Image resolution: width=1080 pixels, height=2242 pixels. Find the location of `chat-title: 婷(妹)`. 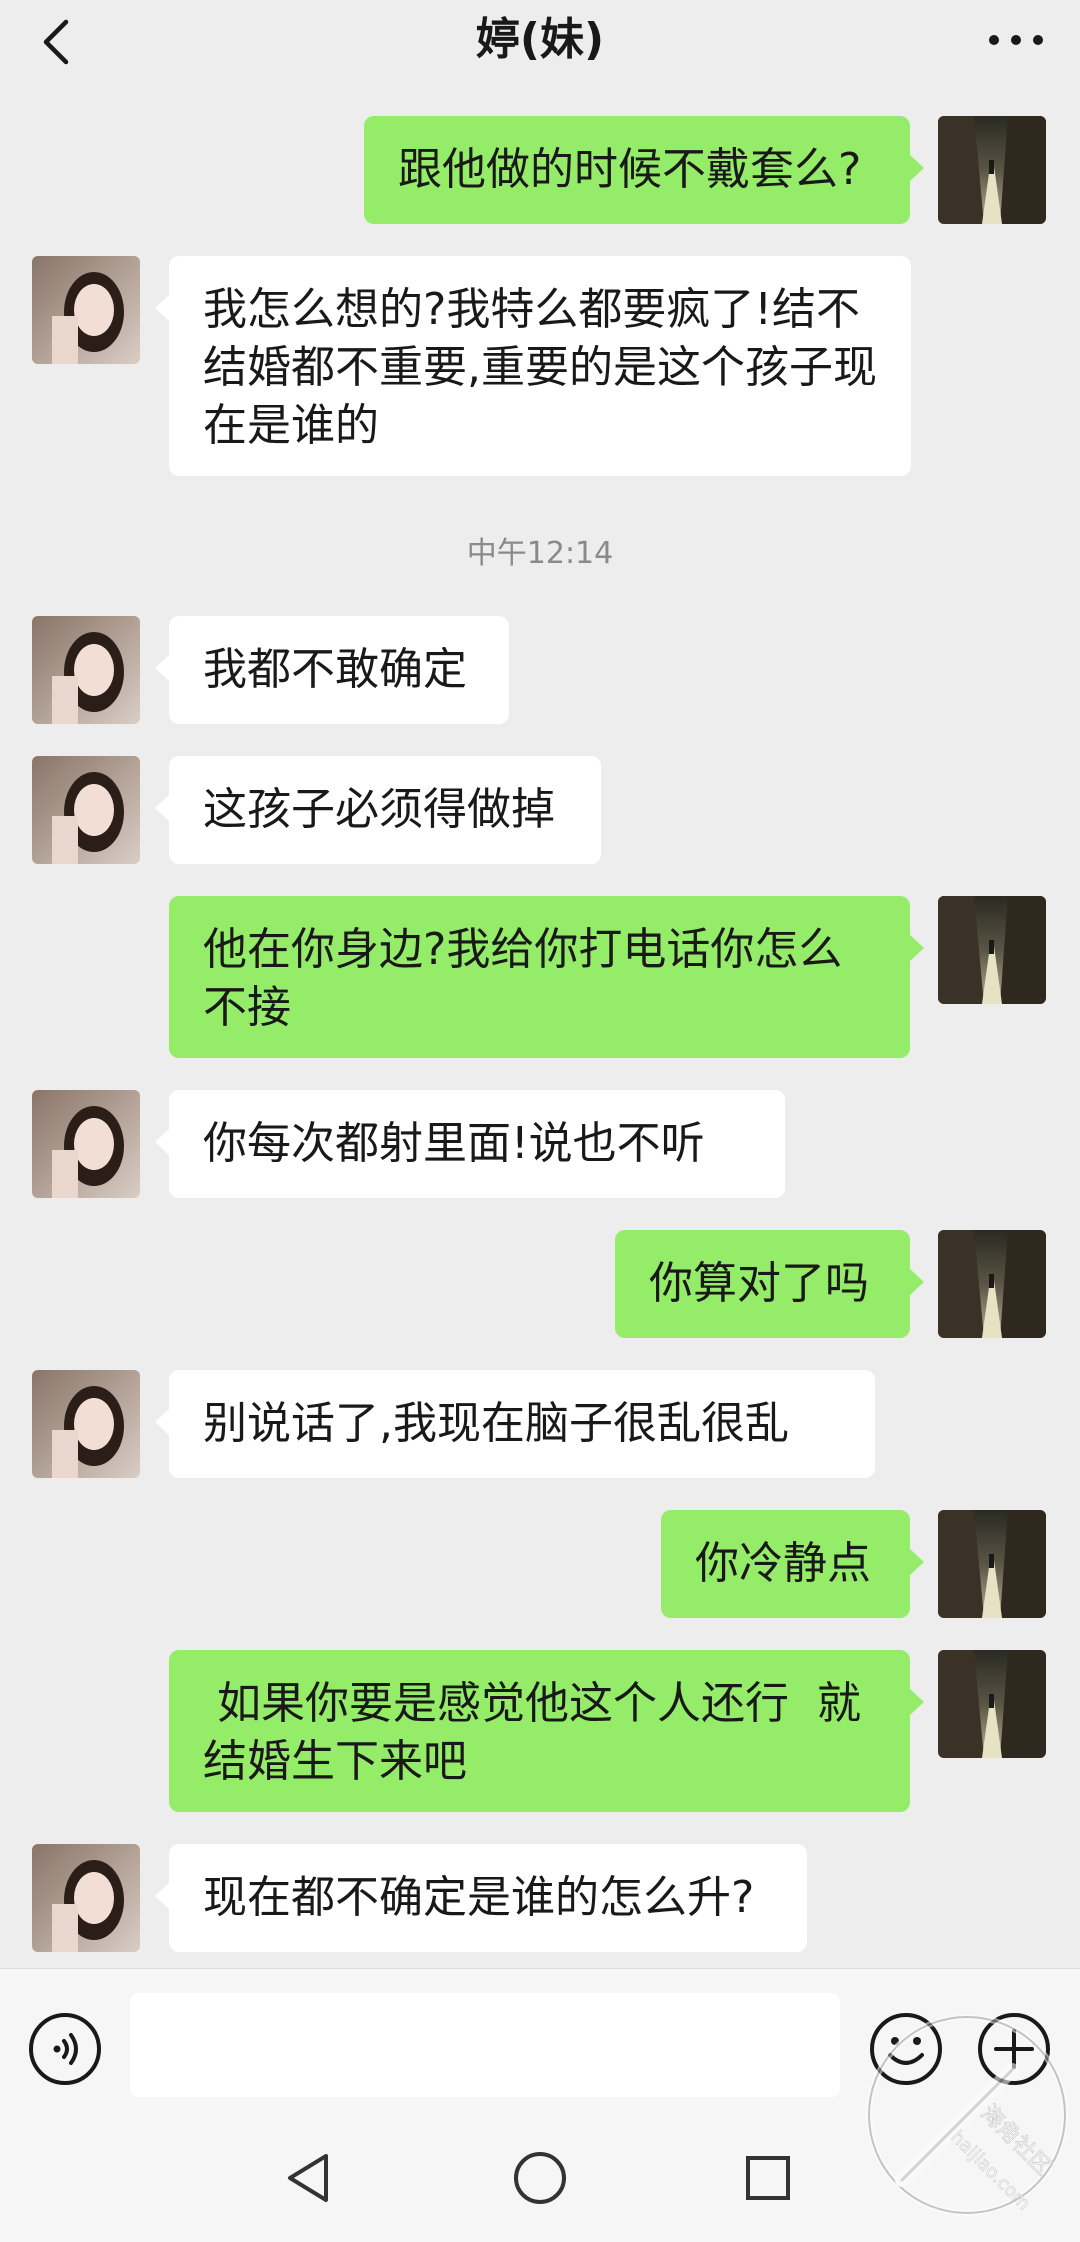

chat-title: 婷(妹) is located at coordinates (540, 39).